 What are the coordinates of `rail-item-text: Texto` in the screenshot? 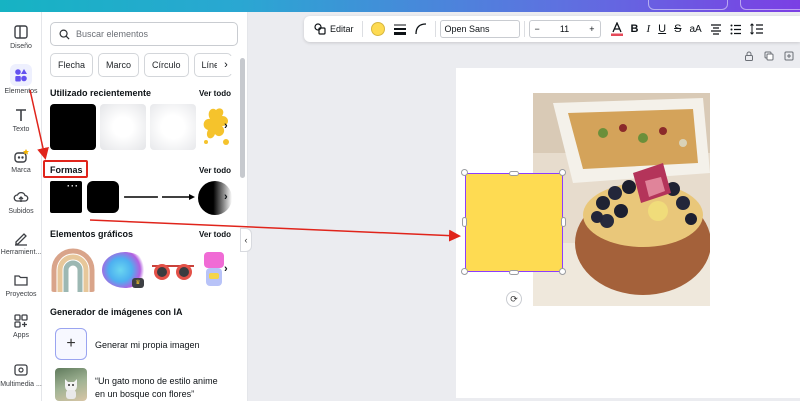 It's located at (21, 120).